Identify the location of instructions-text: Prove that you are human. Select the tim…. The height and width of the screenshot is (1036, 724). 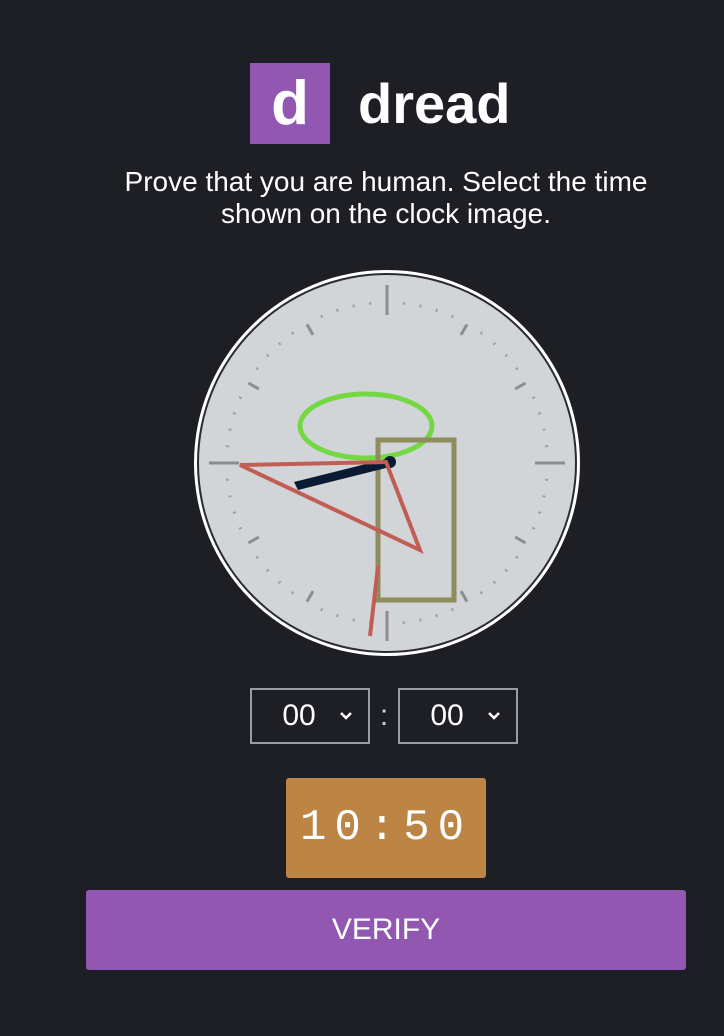
(386, 198).